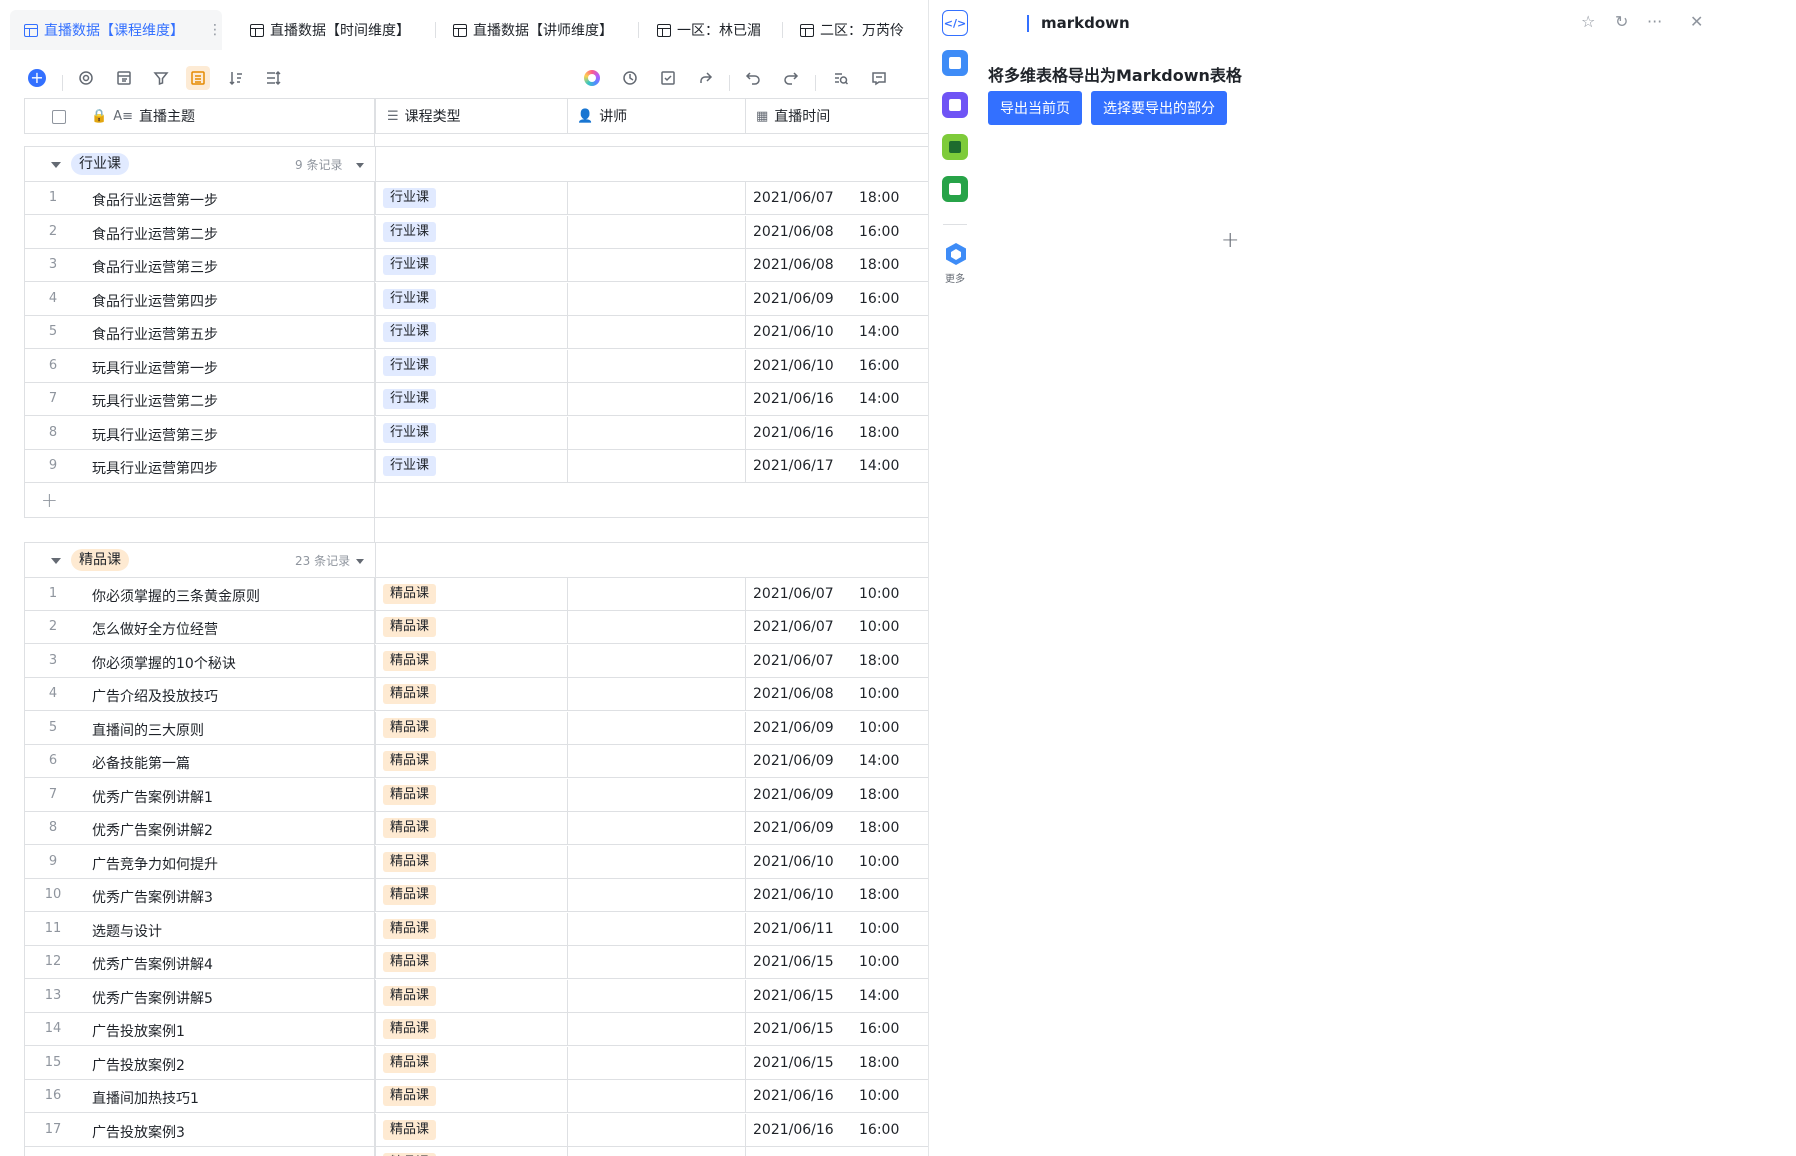 The height and width of the screenshot is (1156, 1796). I want to click on table-row: 5 食品行业运营第五步 行业课 2021/06/10 14:00, so click(476, 332).